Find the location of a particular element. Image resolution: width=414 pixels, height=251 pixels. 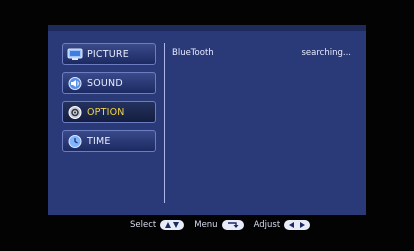

panel-divider is located at coordinates (164, 123).